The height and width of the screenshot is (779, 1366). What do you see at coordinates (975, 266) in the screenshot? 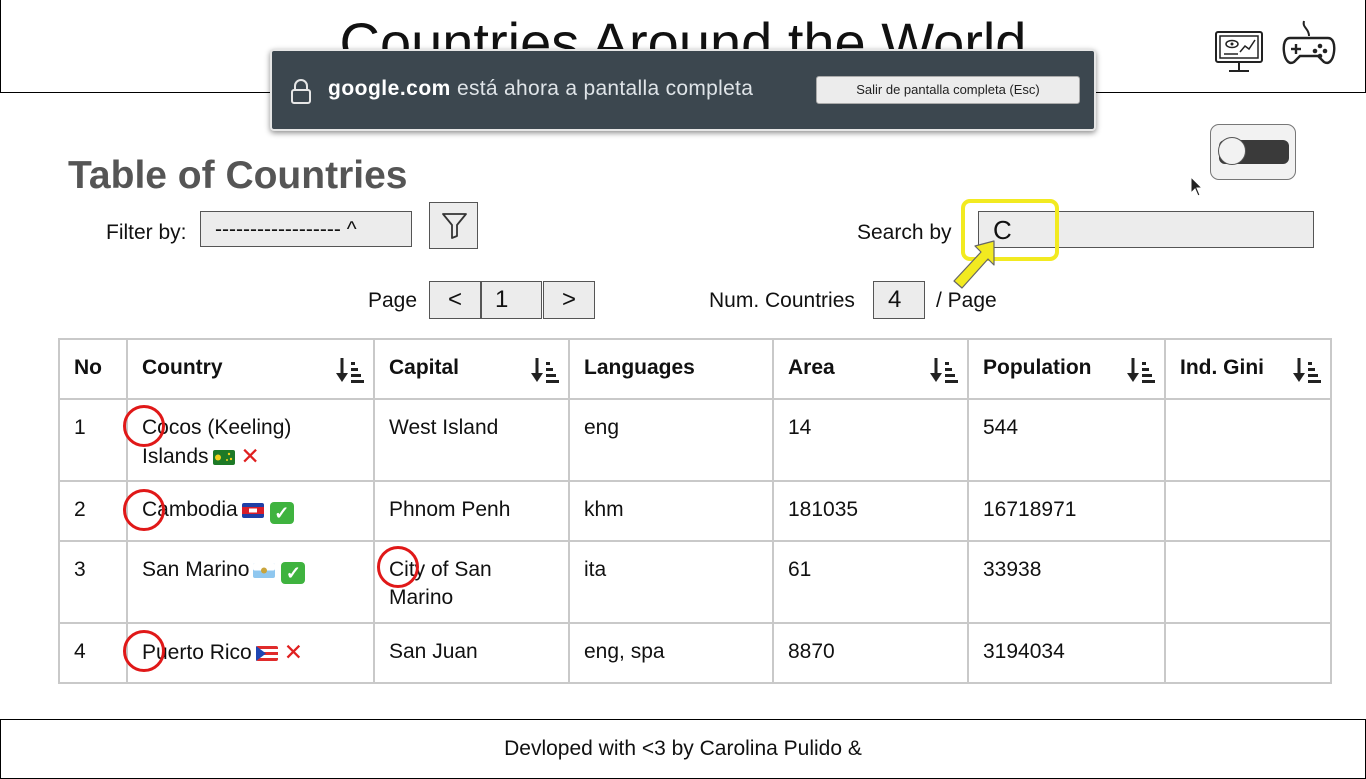
I see `pointer-arrow-icon` at bounding box center [975, 266].